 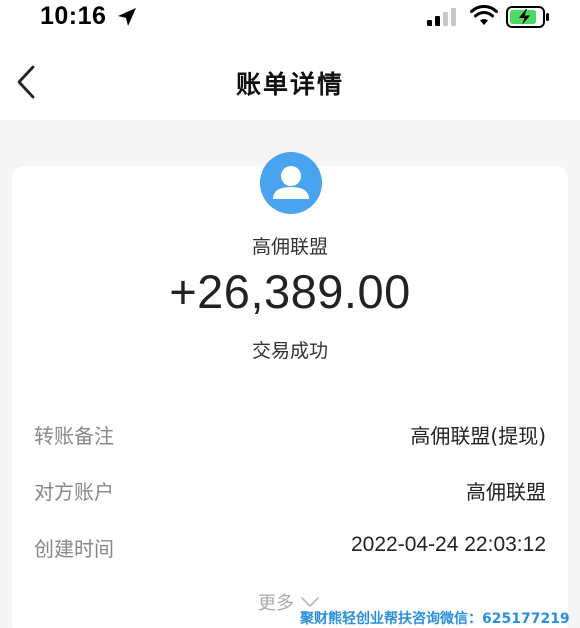 I want to click on detail-value: 高佣联盟, so click(x=506, y=492).